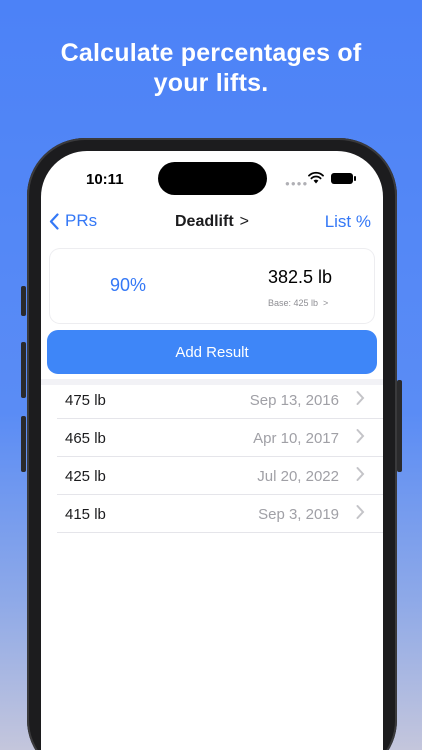 Image resolution: width=422 pixels, height=750 pixels. I want to click on list-item: 465 lb Apr 10, 2017, so click(212, 438).